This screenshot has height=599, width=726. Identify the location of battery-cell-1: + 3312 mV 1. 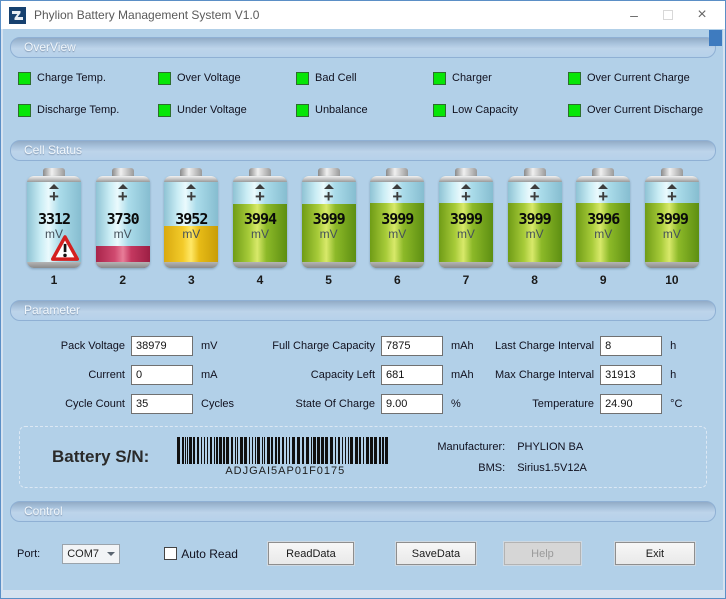
(54, 227).